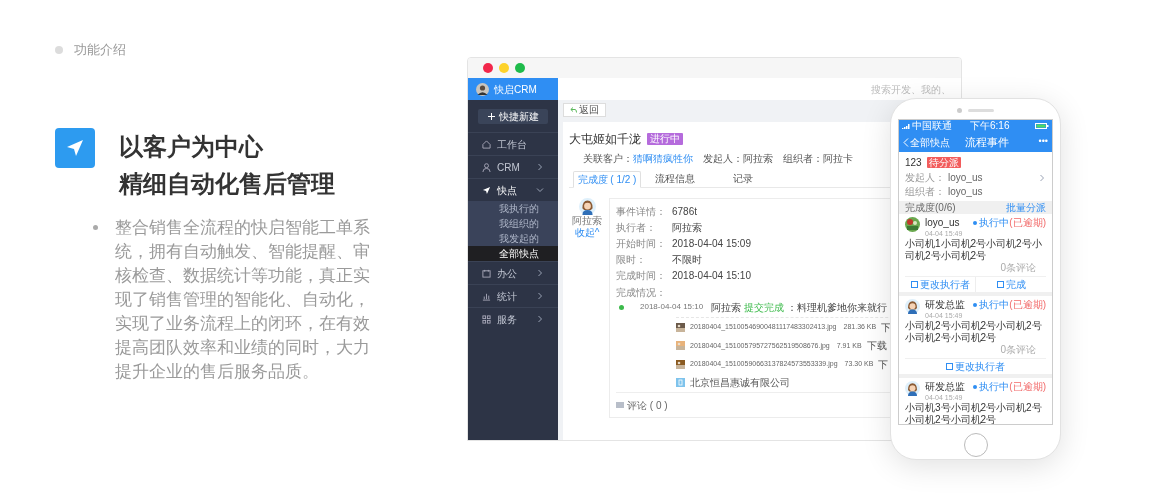 The width and height of the screenshot is (1150, 494). Describe the element at coordinates (685, 211) in the screenshot. I see `detail-value: 6786t` at that location.